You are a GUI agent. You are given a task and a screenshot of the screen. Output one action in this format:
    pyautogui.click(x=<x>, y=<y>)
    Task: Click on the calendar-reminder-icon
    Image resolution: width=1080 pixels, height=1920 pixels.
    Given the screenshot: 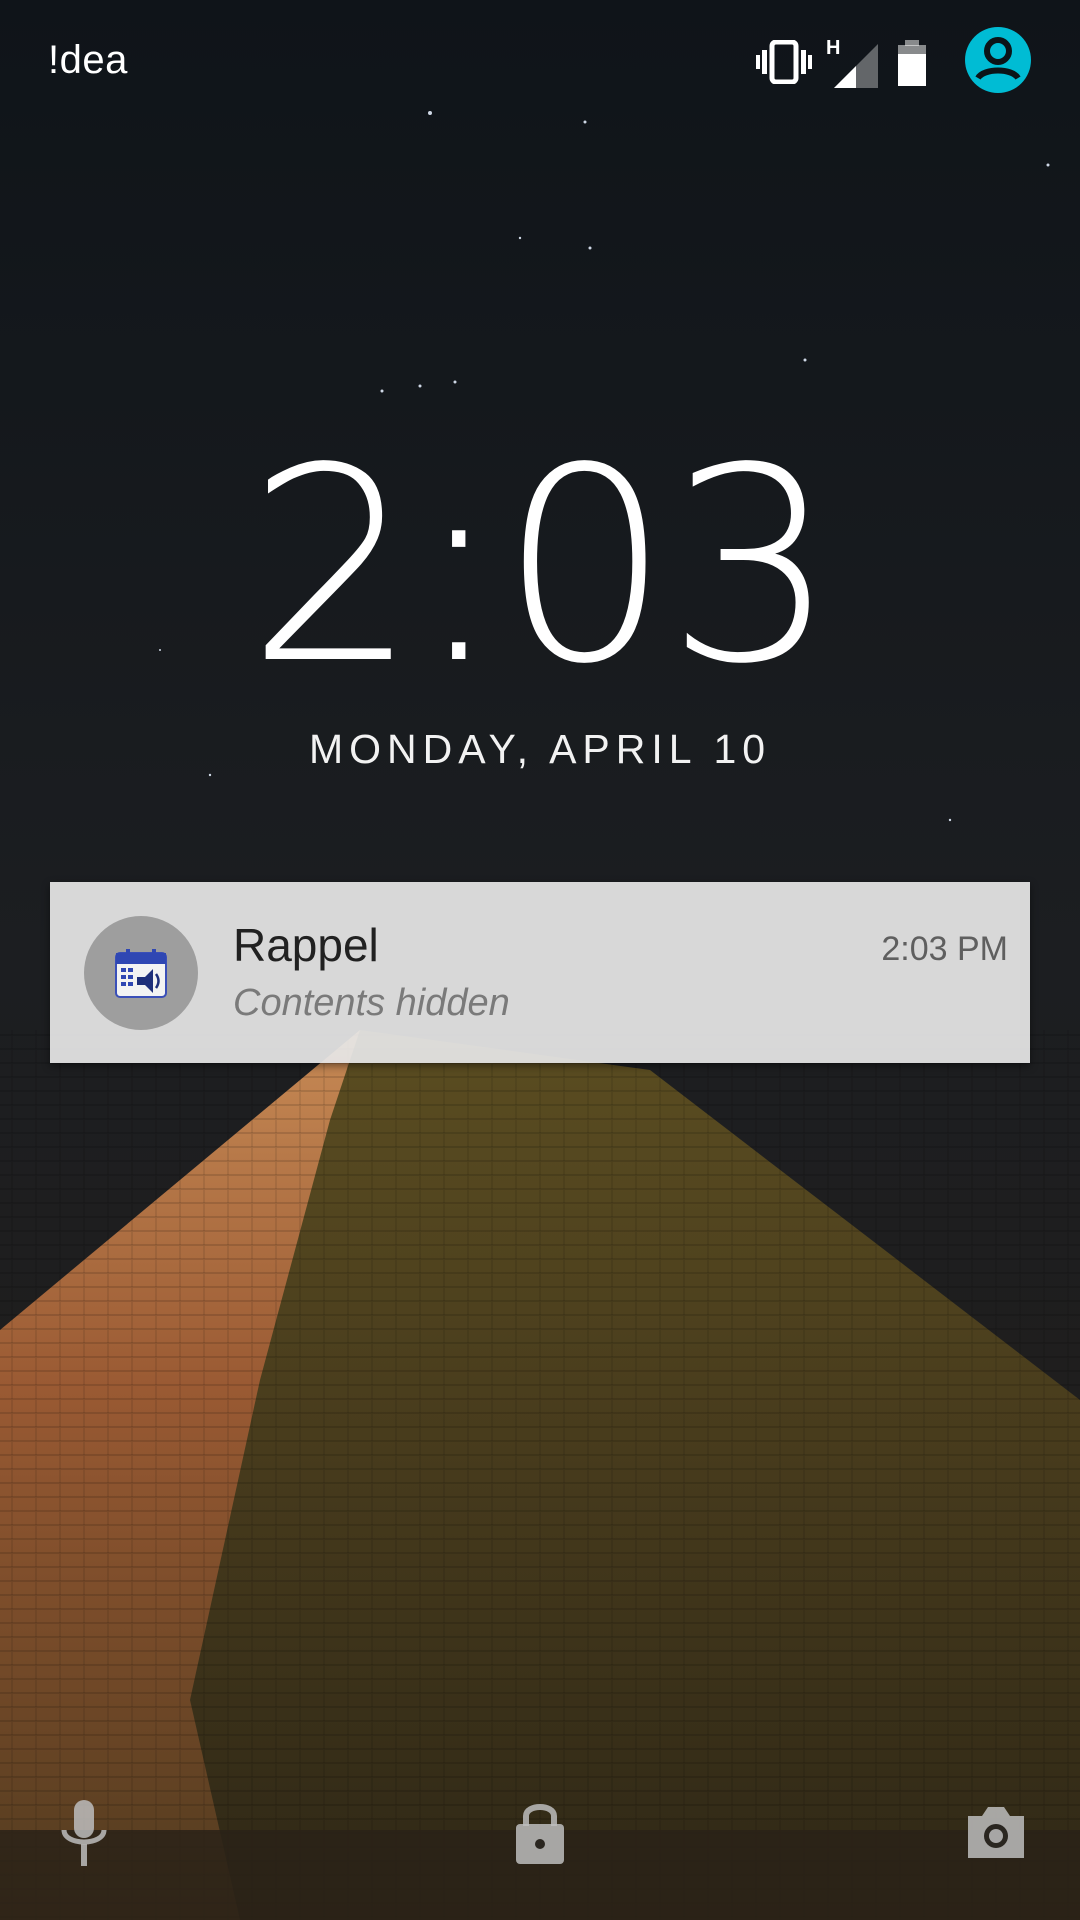 What is the action you would take?
    pyautogui.click(x=141, y=973)
    